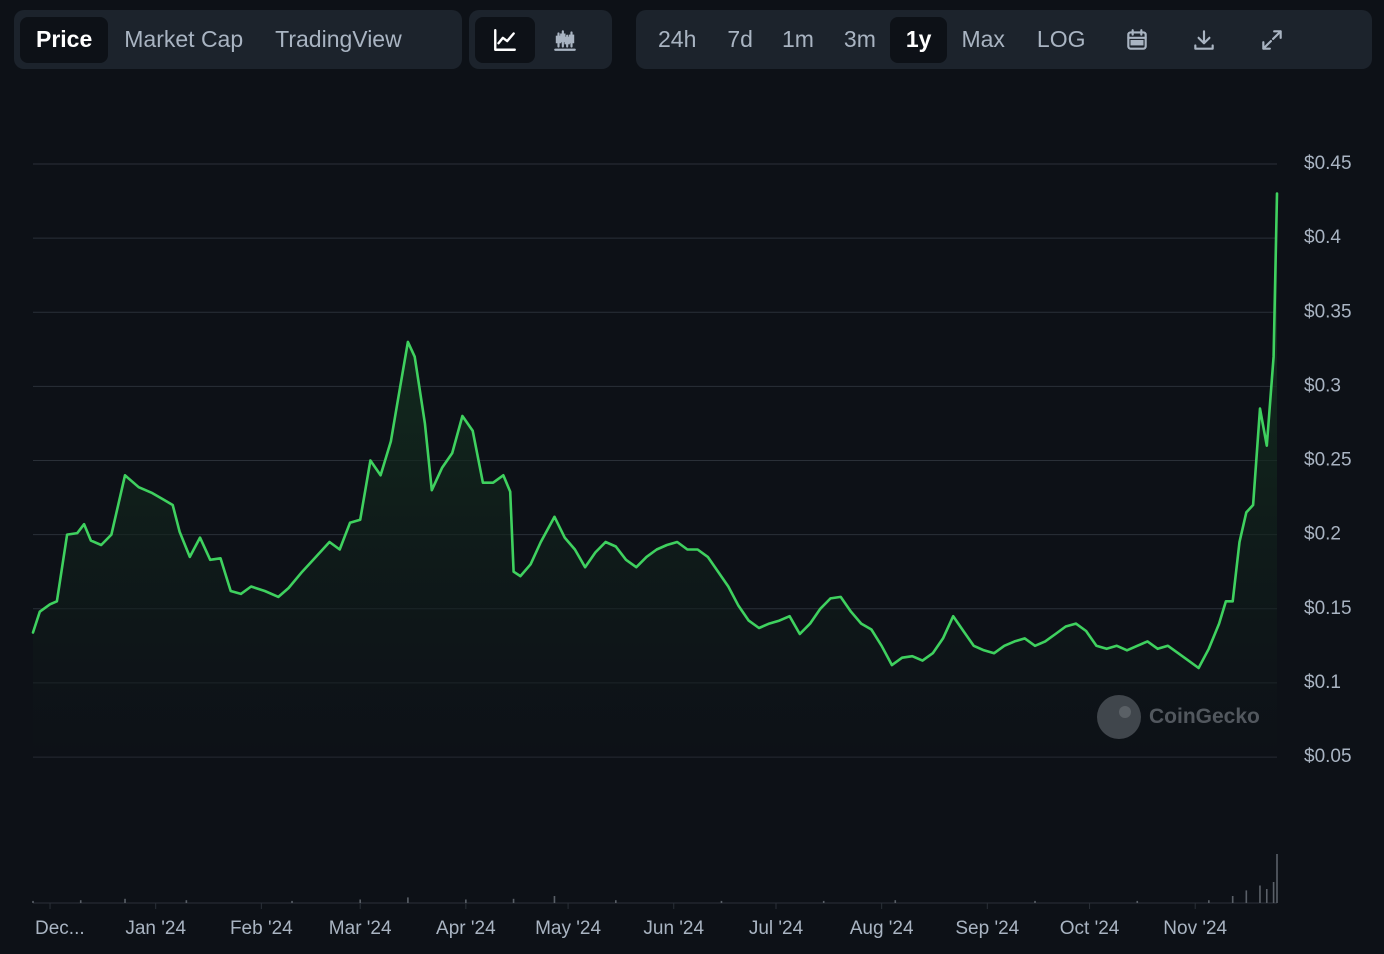 The image size is (1384, 954). Describe the element at coordinates (1328, 163) in the screenshot. I see `y-tick-label: $0.45` at that location.